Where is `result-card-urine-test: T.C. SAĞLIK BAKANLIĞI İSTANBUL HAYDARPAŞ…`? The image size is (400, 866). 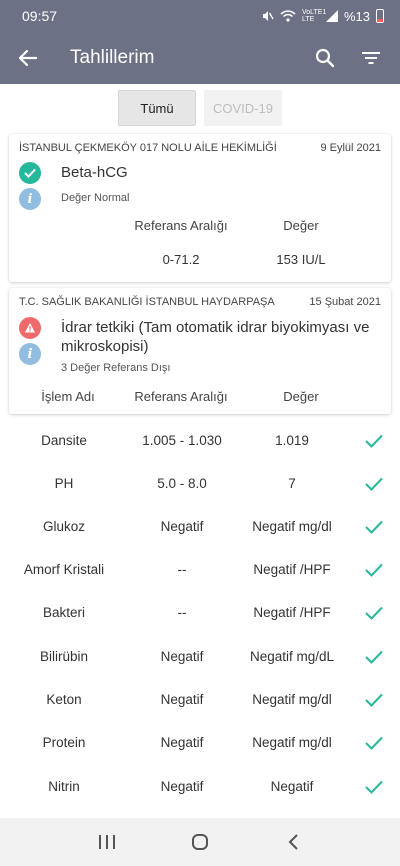
result-card-urine-test: T.C. SAĞLIK BAKANLIĞI İSTANBUL HAYDARPAŞ… is located at coordinates (200, 351).